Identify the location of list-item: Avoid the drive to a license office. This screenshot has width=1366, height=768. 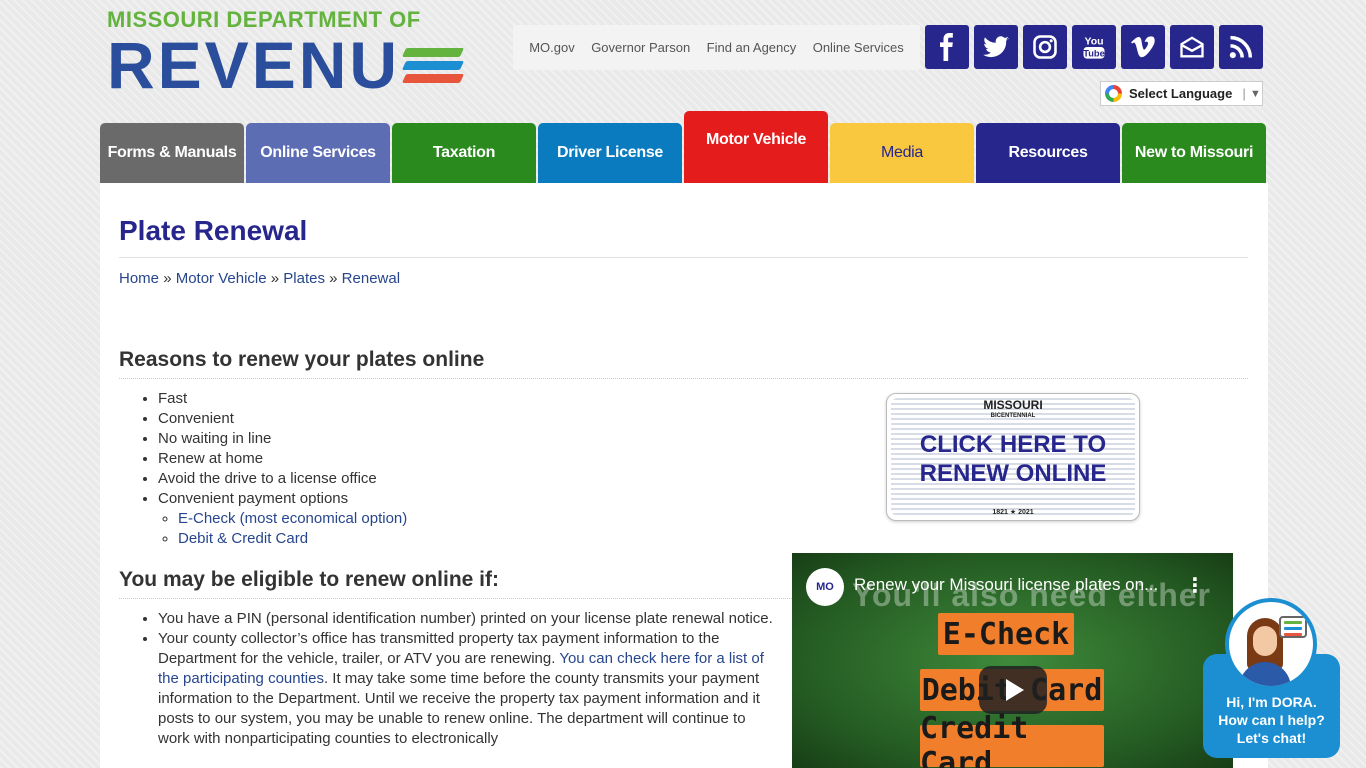
(458, 479).